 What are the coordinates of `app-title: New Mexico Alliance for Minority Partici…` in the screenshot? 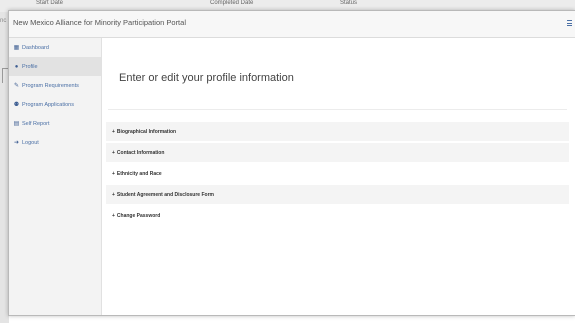 It's located at (99, 22).